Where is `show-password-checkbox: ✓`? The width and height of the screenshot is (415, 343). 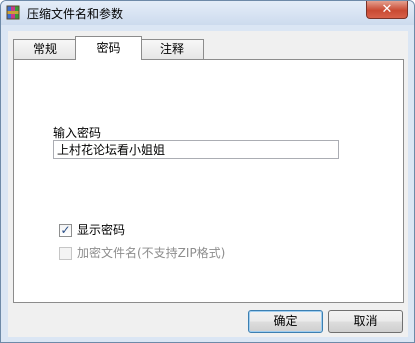
show-password-checkbox: ✓ is located at coordinates (65, 230).